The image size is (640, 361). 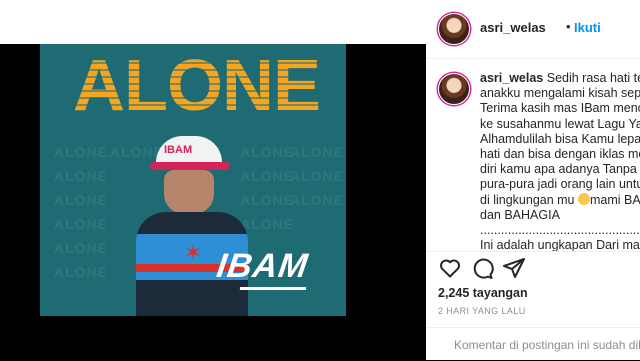 What do you see at coordinates (560, 184) in the screenshot?
I see `caption-line: pura-pura jadi orang lain untuk` at bounding box center [560, 184].